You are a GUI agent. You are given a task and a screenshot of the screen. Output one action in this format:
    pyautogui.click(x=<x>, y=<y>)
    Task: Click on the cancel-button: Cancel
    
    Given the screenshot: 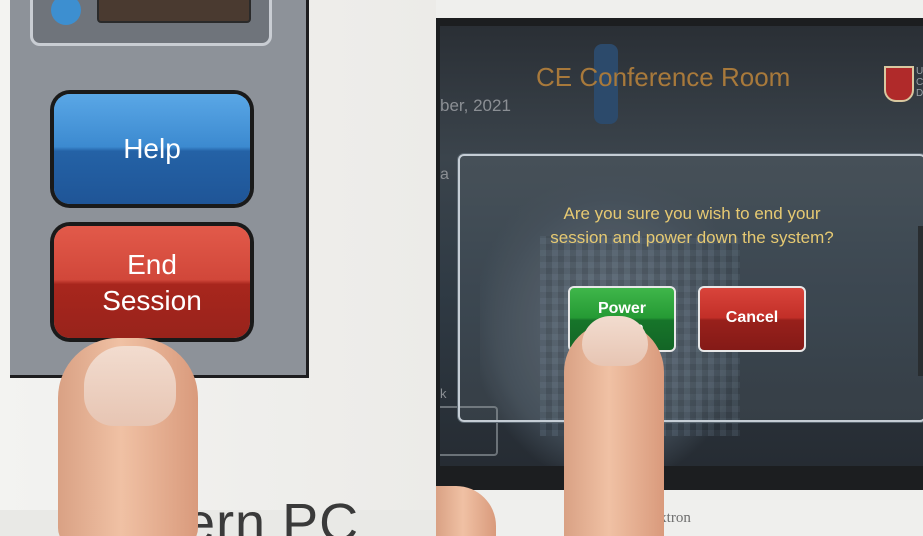 What is the action you would take?
    pyautogui.click(x=752, y=319)
    